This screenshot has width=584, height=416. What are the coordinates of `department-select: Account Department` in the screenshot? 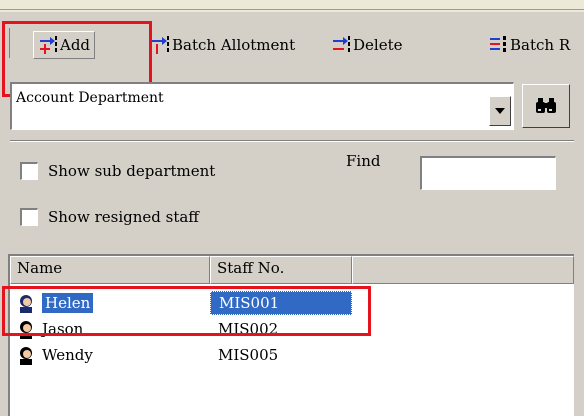 It's located at (262, 106).